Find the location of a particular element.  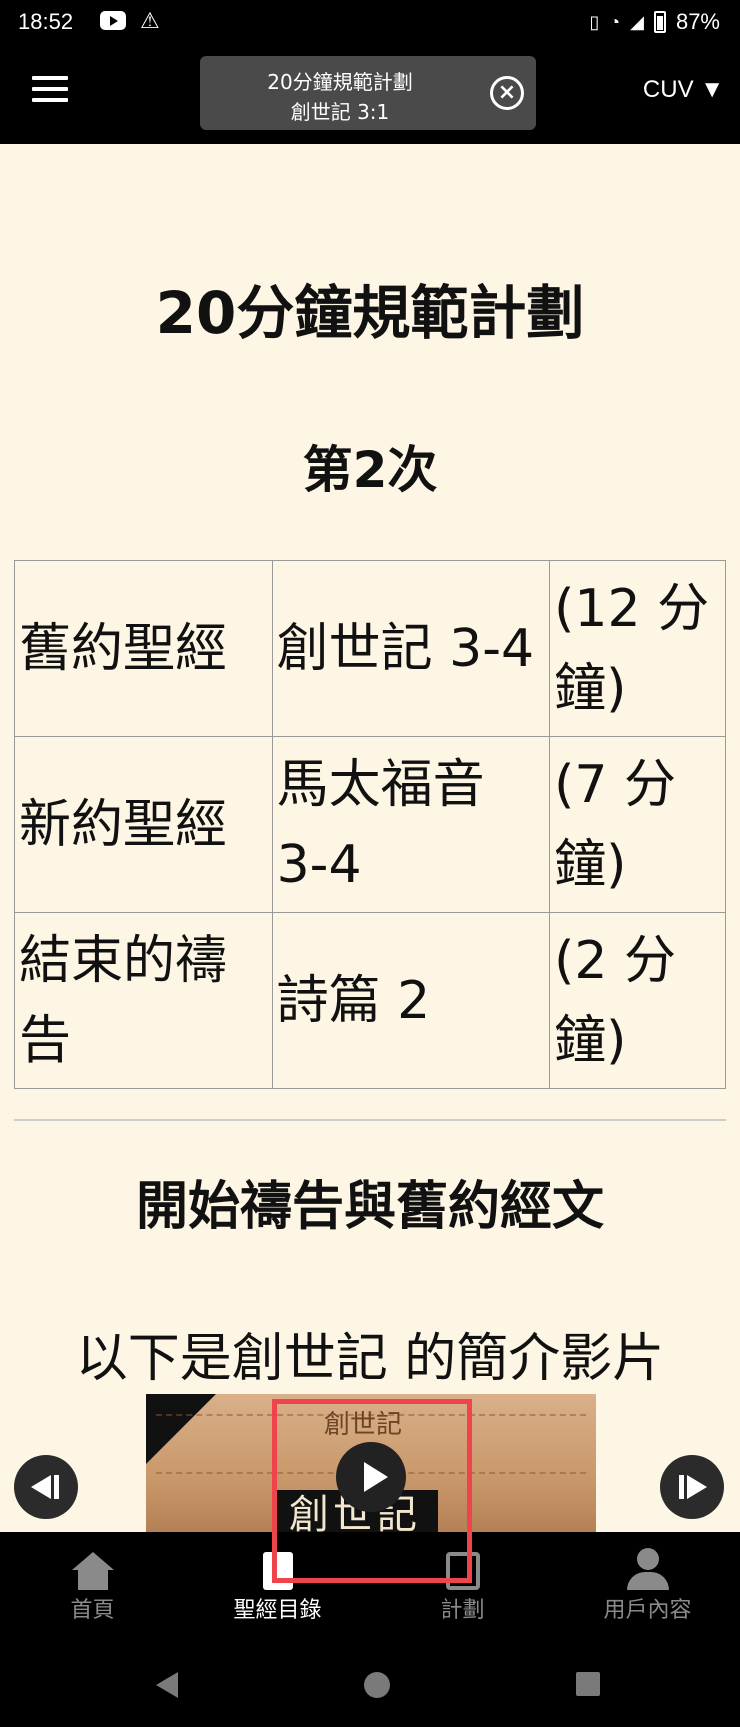

current-reference: 創世記 3:1 is located at coordinates (340, 112).